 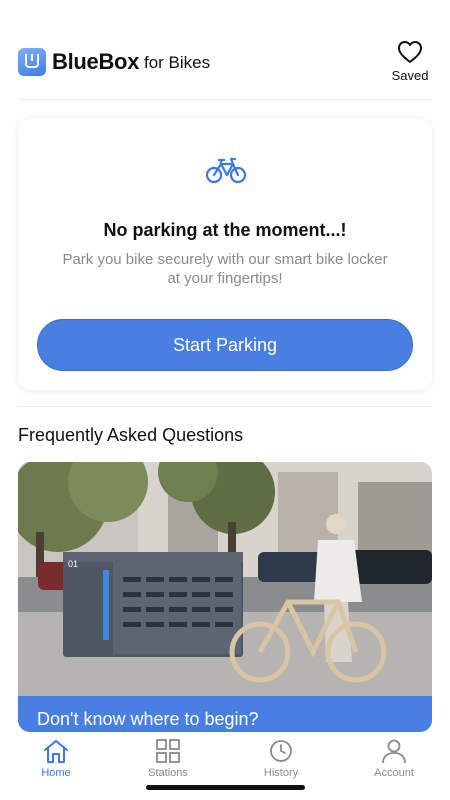 I want to click on clock-icon, so click(x=281, y=751).